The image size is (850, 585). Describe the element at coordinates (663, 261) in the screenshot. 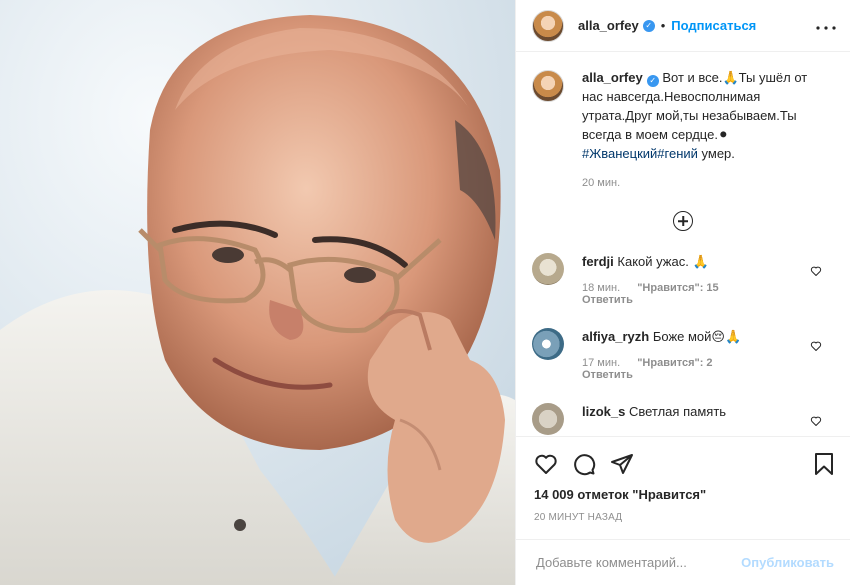

I see `comment-message: Какой ужас. 🙏` at that location.